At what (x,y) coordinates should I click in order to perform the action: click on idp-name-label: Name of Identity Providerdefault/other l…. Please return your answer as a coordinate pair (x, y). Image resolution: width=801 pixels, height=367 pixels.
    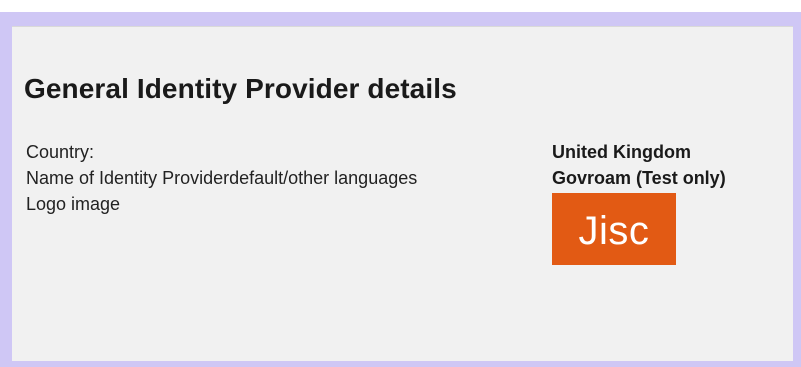
    Looking at the image, I should click on (222, 178).